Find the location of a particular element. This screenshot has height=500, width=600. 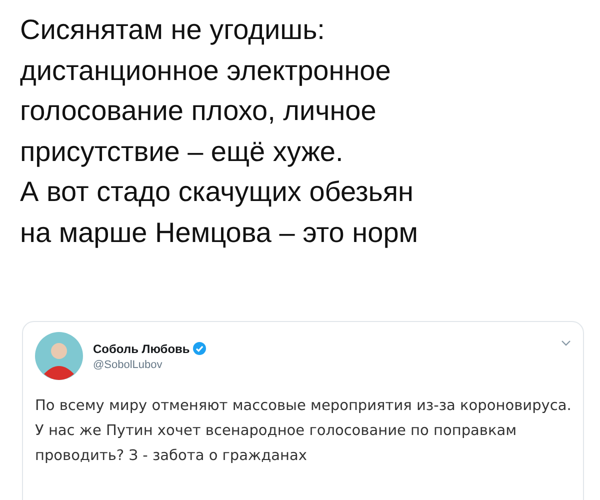

author-handle: @SobolLubov is located at coordinates (128, 364).